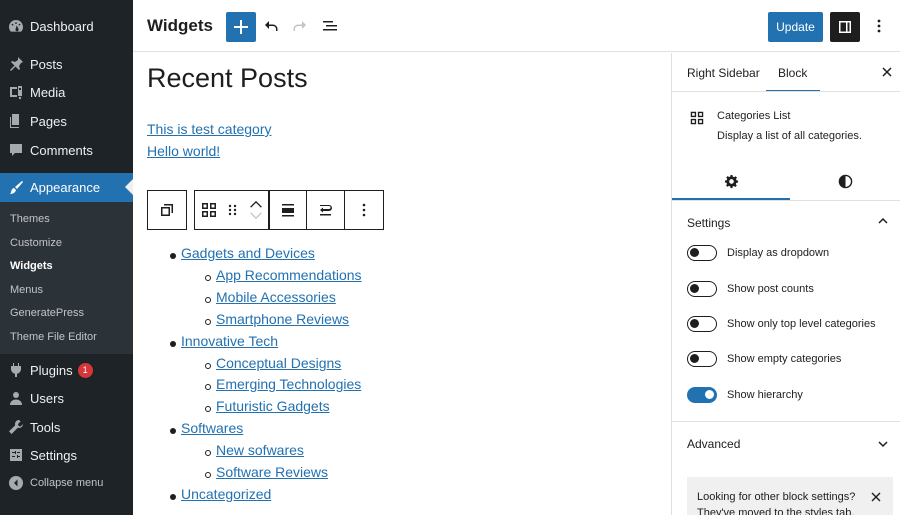 This screenshot has height=515, width=900. I want to click on category-link: Gadgets and Devices, so click(248, 253).